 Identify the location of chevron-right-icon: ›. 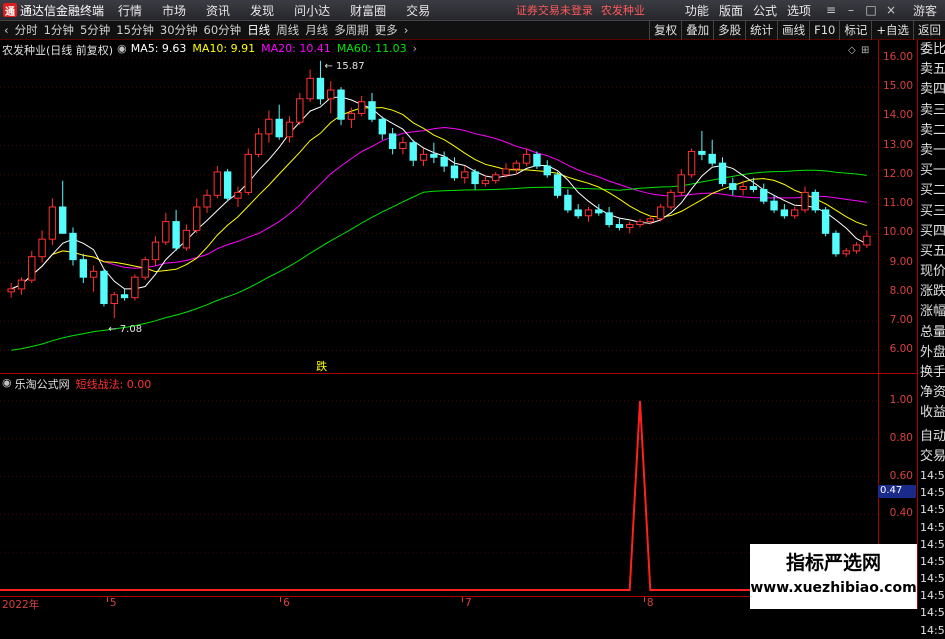
(415, 50).